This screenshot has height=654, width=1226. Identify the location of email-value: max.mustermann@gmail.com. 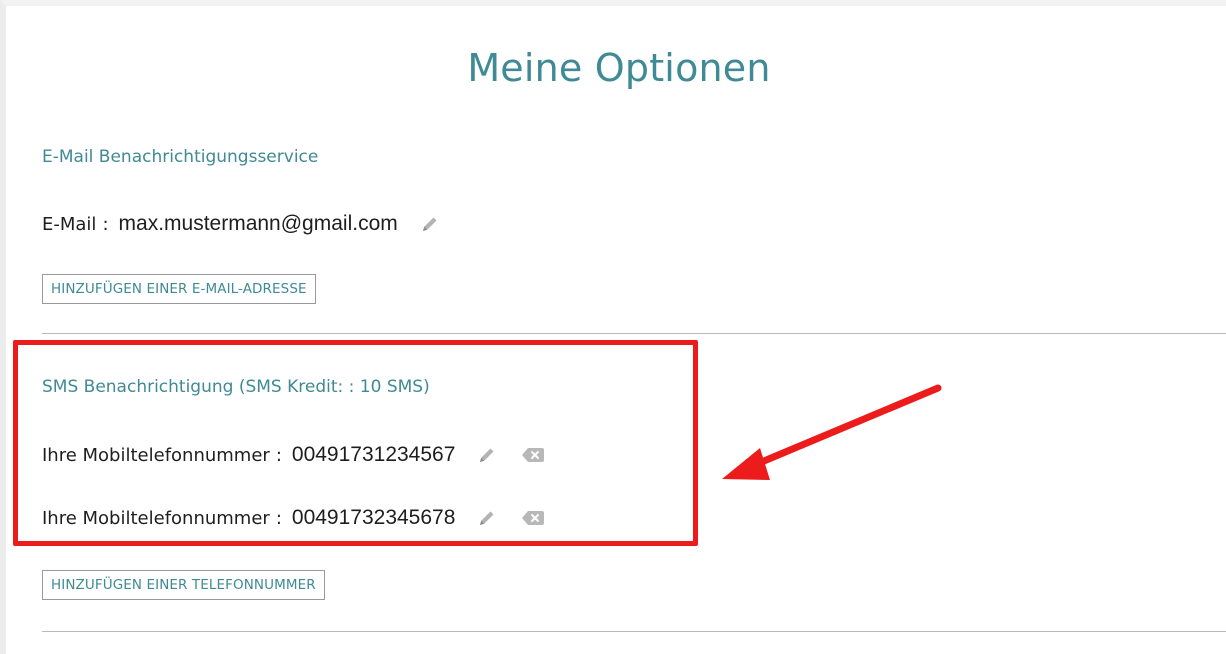
(258, 223).